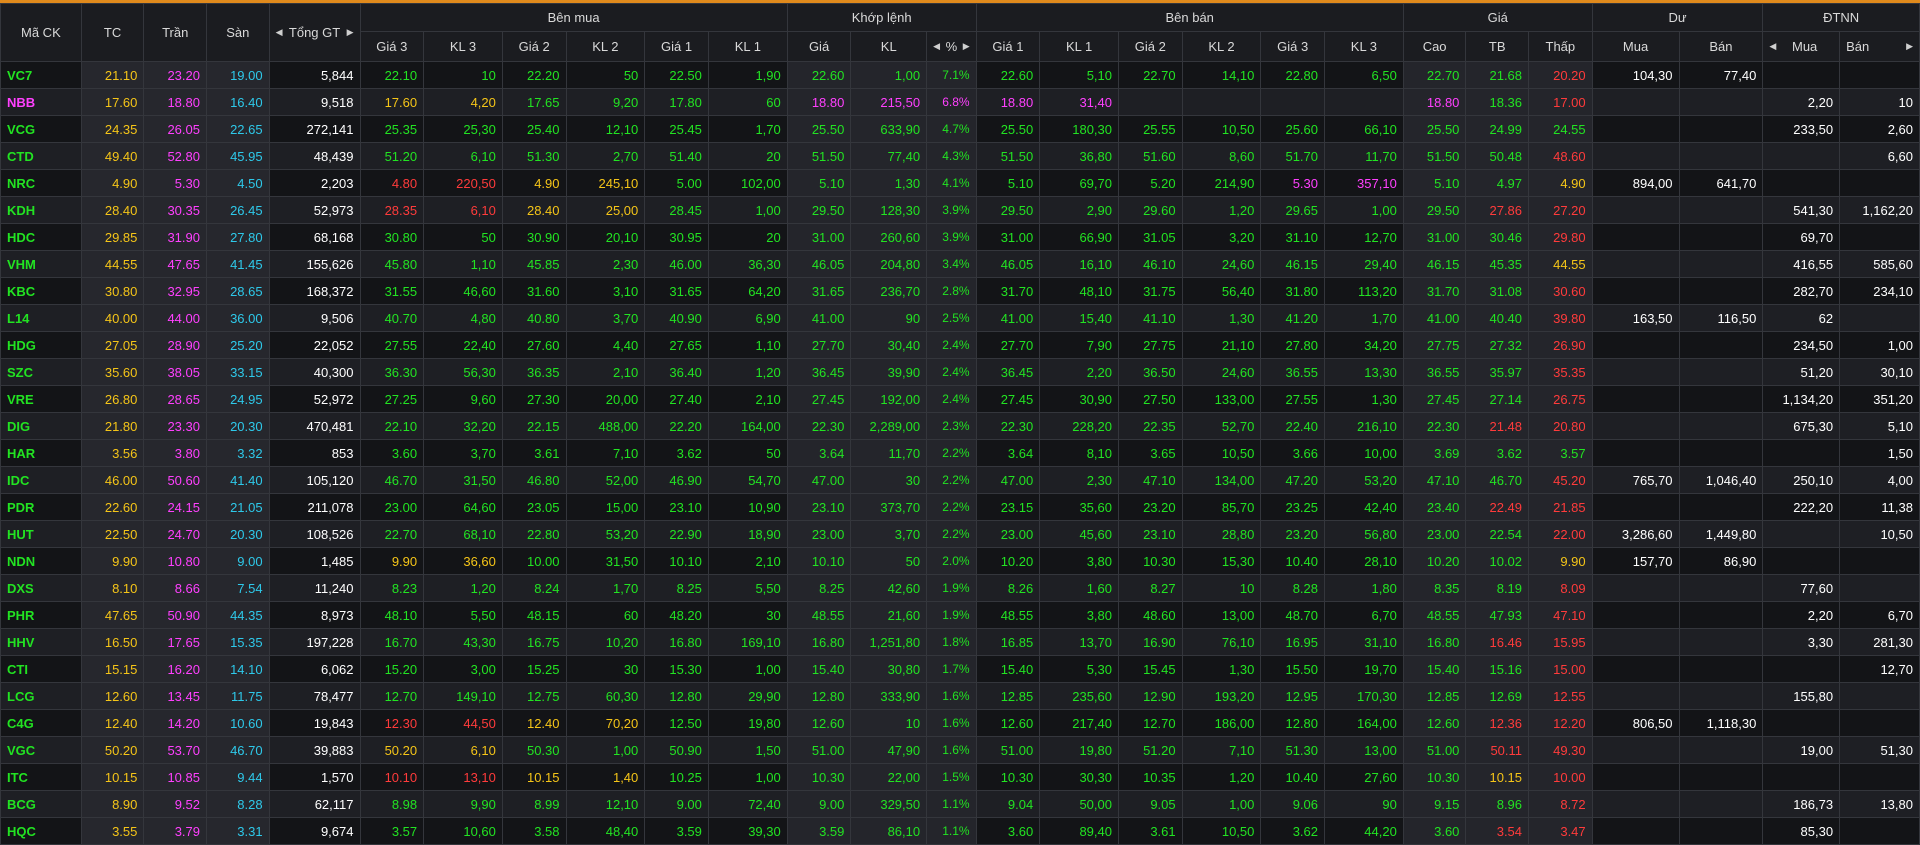 The width and height of the screenshot is (1920, 845). What do you see at coordinates (41, 669) in the screenshot?
I see `sym-cell: CTI` at bounding box center [41, 669].